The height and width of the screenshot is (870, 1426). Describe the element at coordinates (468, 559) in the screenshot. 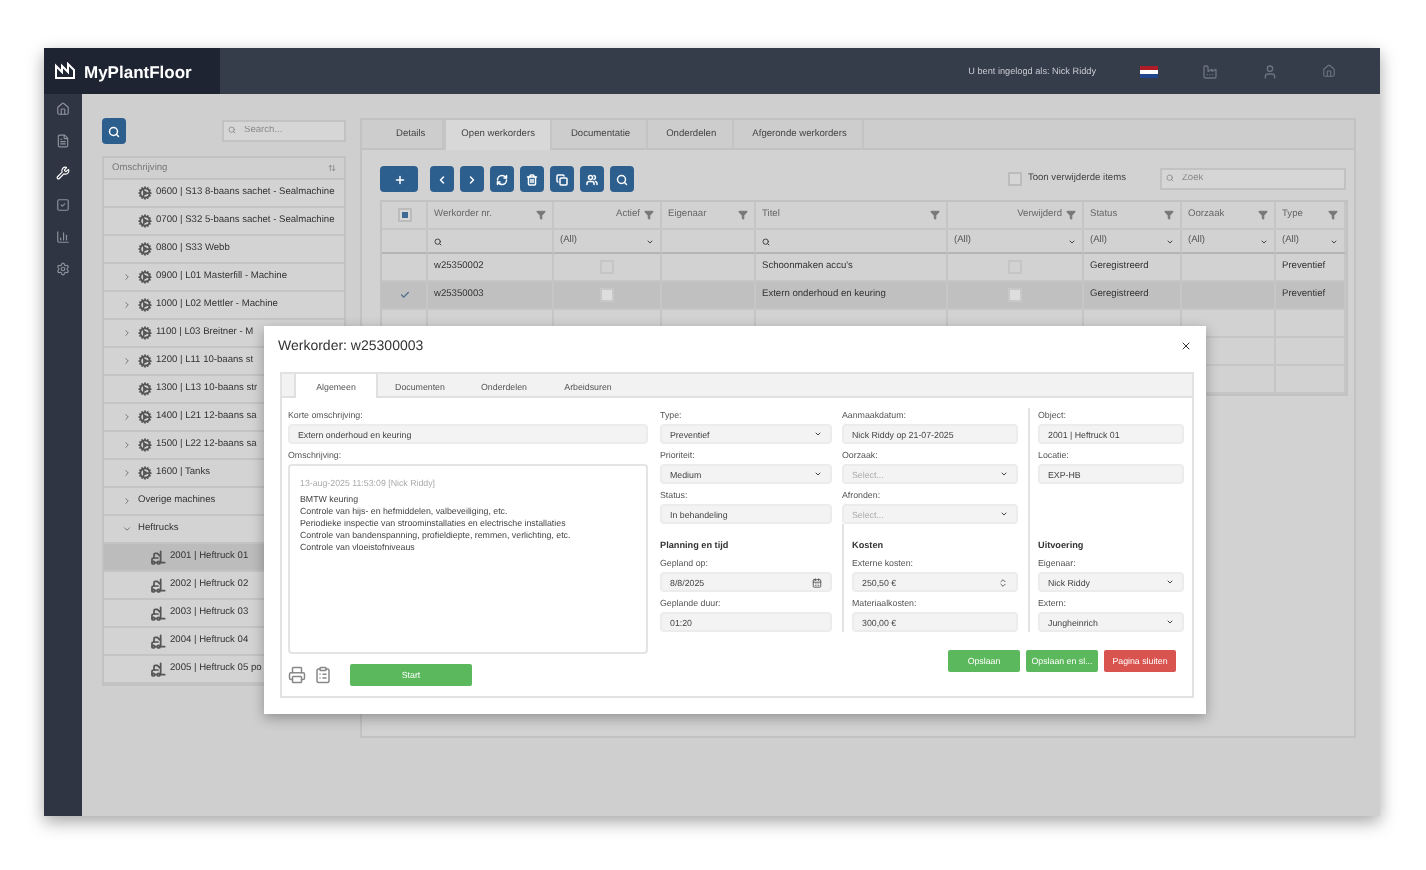

I see `description-field` at that location.